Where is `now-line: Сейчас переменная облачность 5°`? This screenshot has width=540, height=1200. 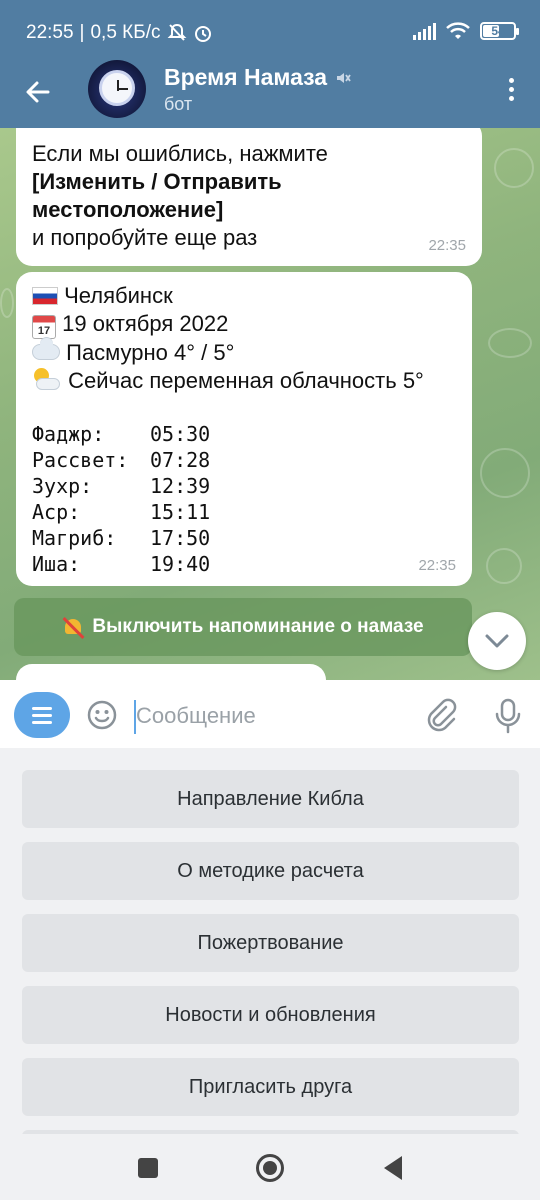 now-line: Сейчас переменная облачность 5° is located at coordinates (244, 381).